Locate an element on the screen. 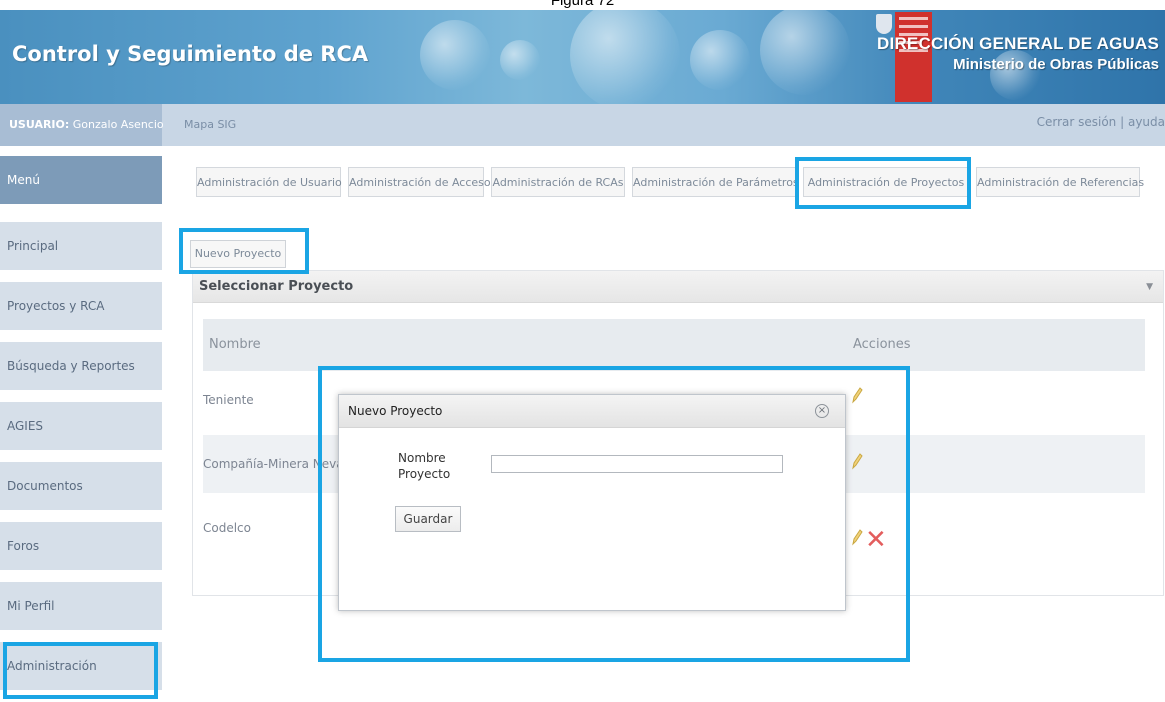 This screenshot has width=1165, height=702. dialog-header: Nuevo Proyecto × is located at coordinates (592, 411).